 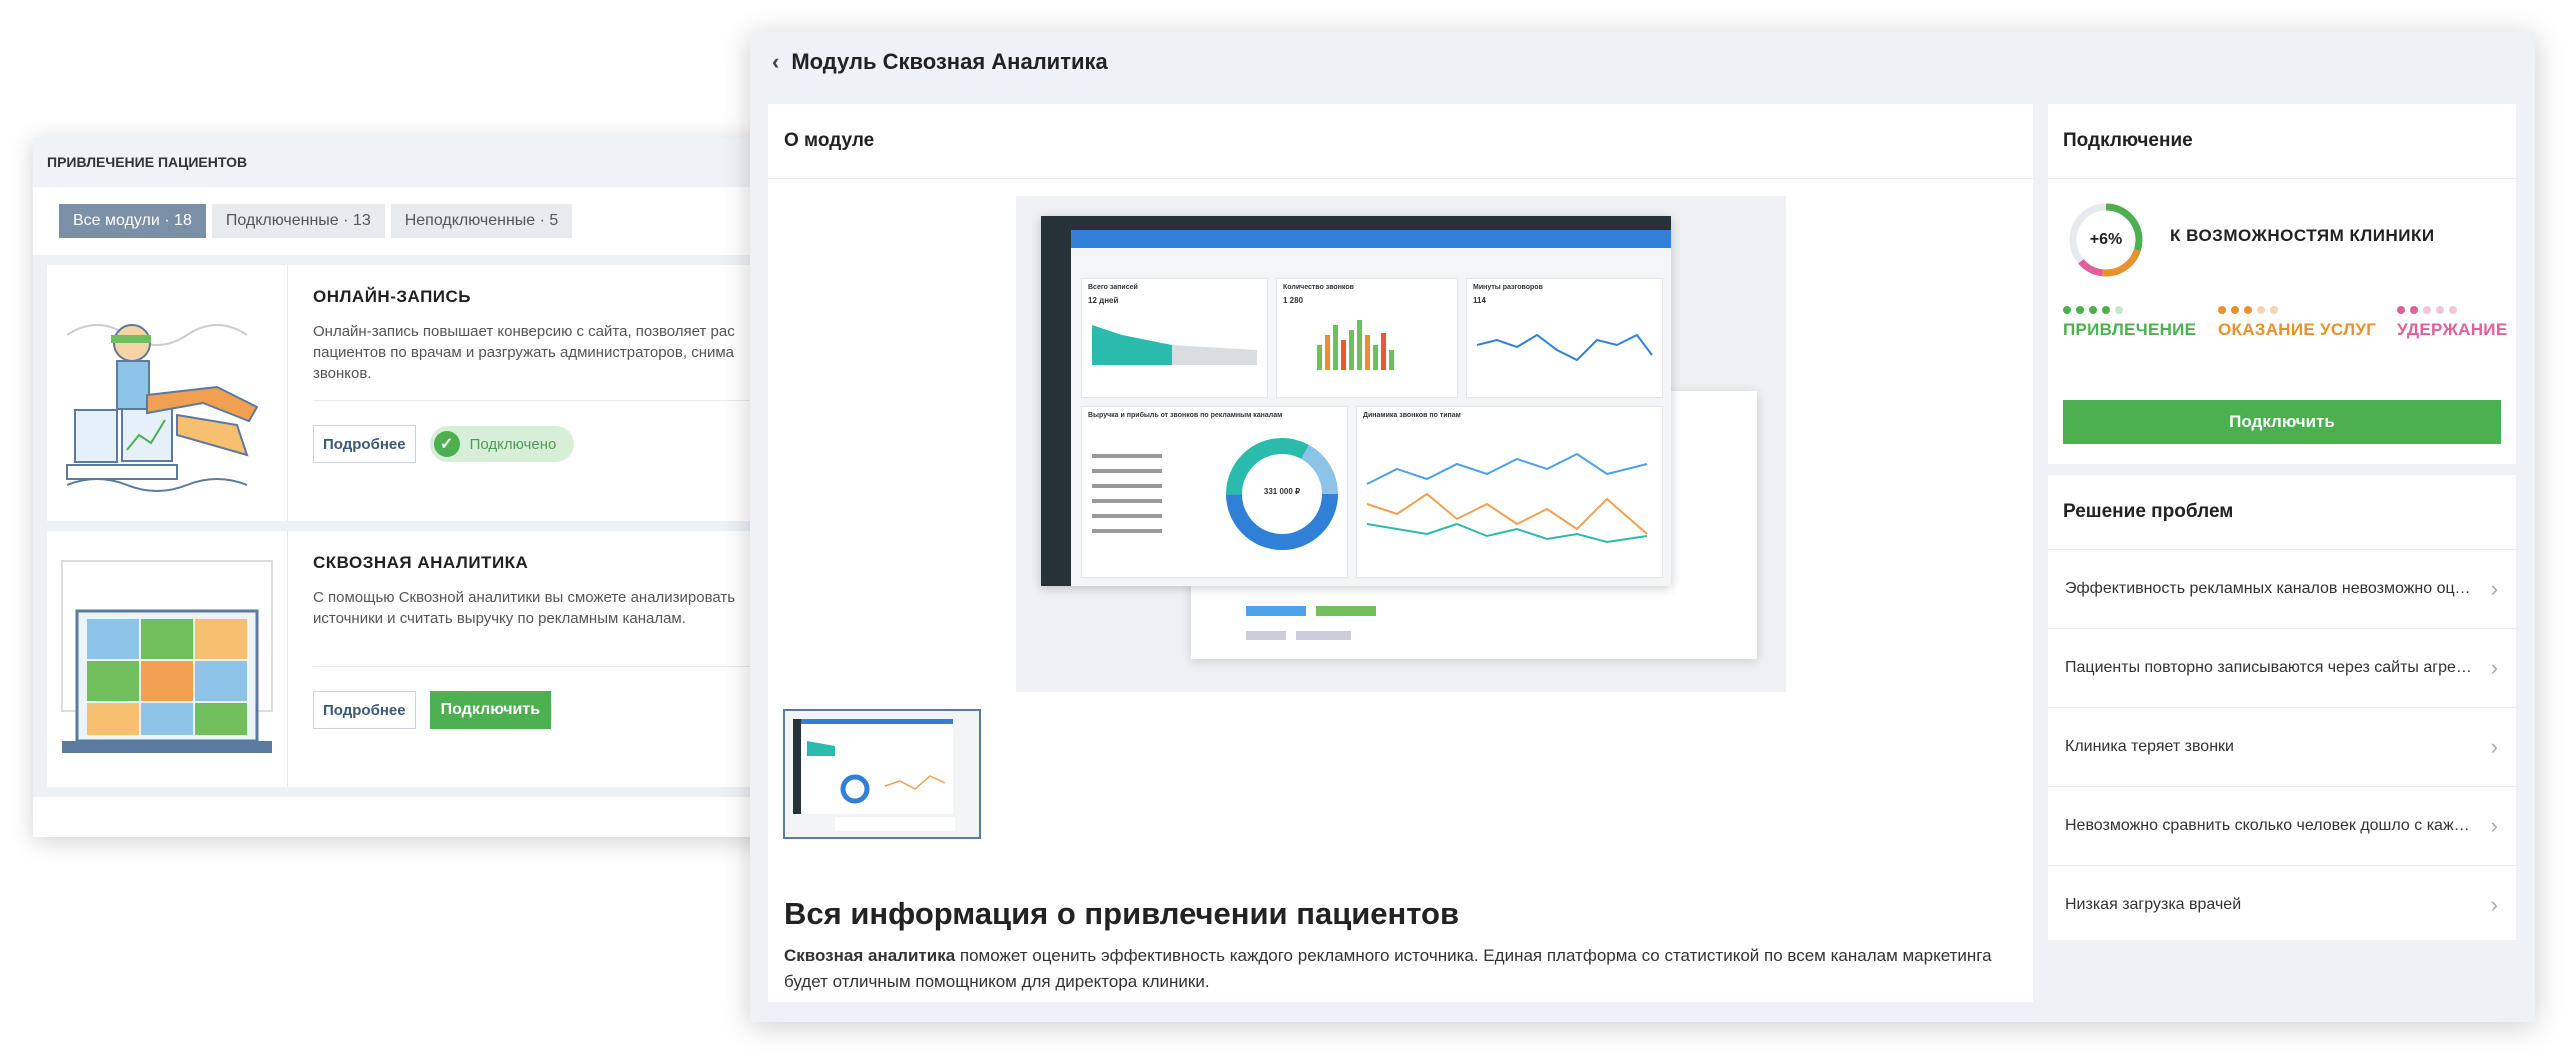 What do you see at coordinates (2297, 329) in the screenshot?
I see `metric-label: ОКАЗАНИЕ УСЛУГ` at bounding box center [2297, 329].